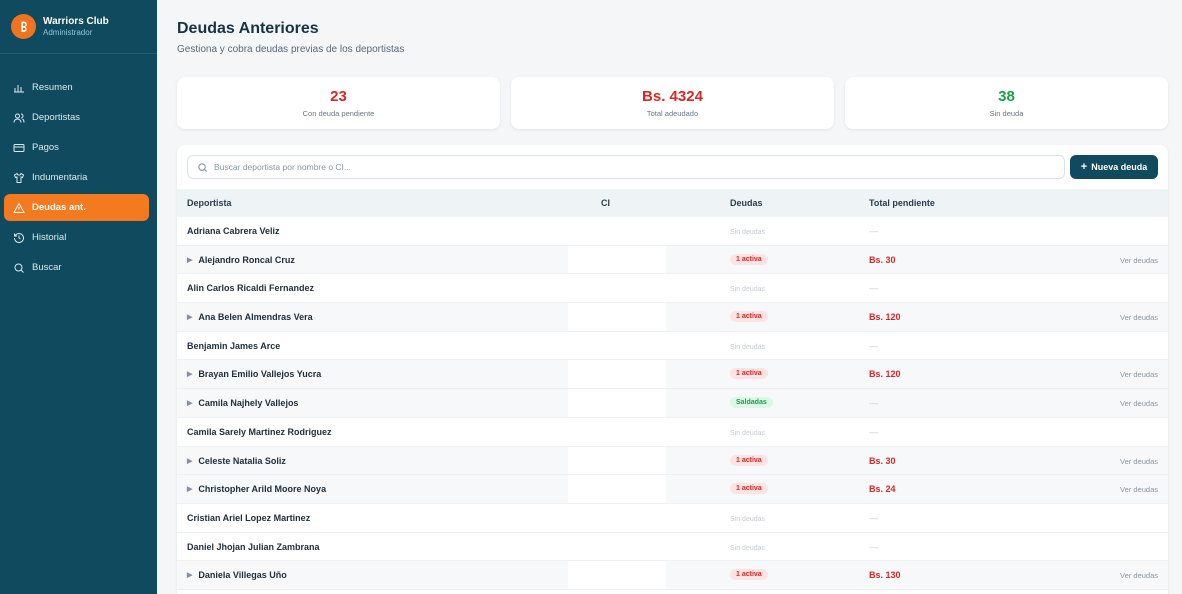 The width and height of the screenshot is (1182, 594). Describe the element at coordinates (76, 22) in the screenshot. I see `brand-name: Warriors Club` at that location.